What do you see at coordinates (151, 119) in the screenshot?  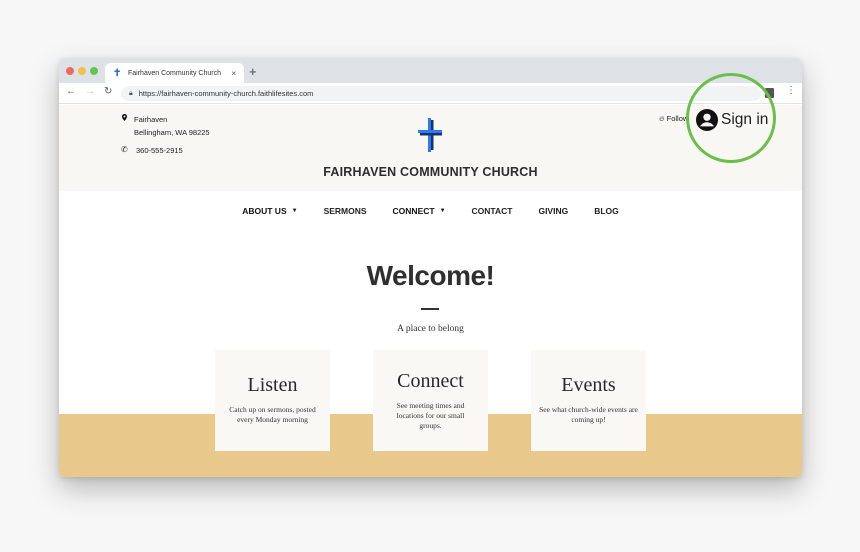 I see `address-line-1: Fairhaven` at bounding box center [151, 119].